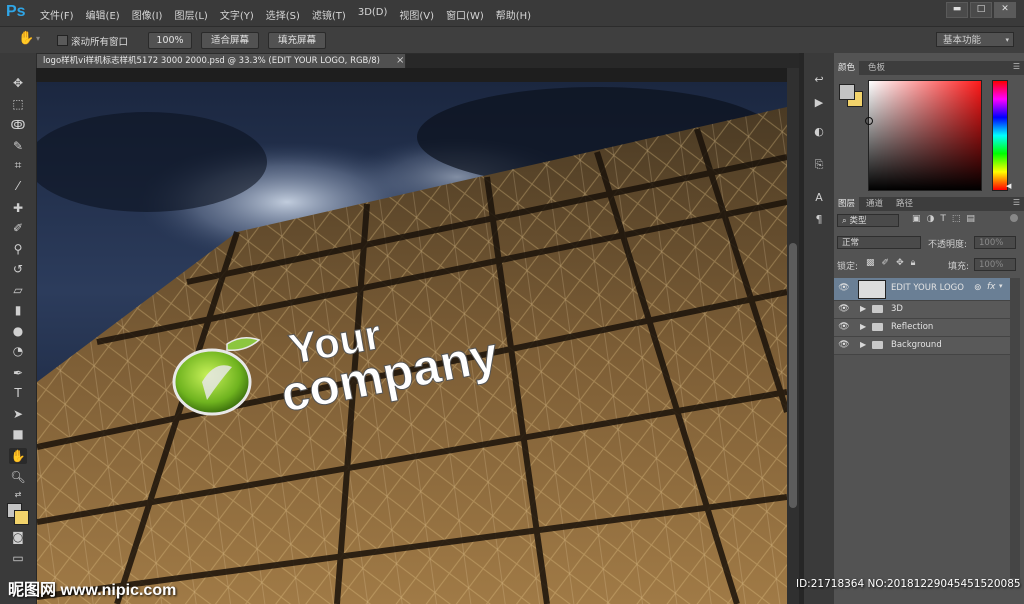 The image size is (1024, 604). What do you see at coordinates (929, 204) in the screenshot?
I see `layers-panel-tabs: 图层 通道 路径 ☰` at bounding box center [929, 204].